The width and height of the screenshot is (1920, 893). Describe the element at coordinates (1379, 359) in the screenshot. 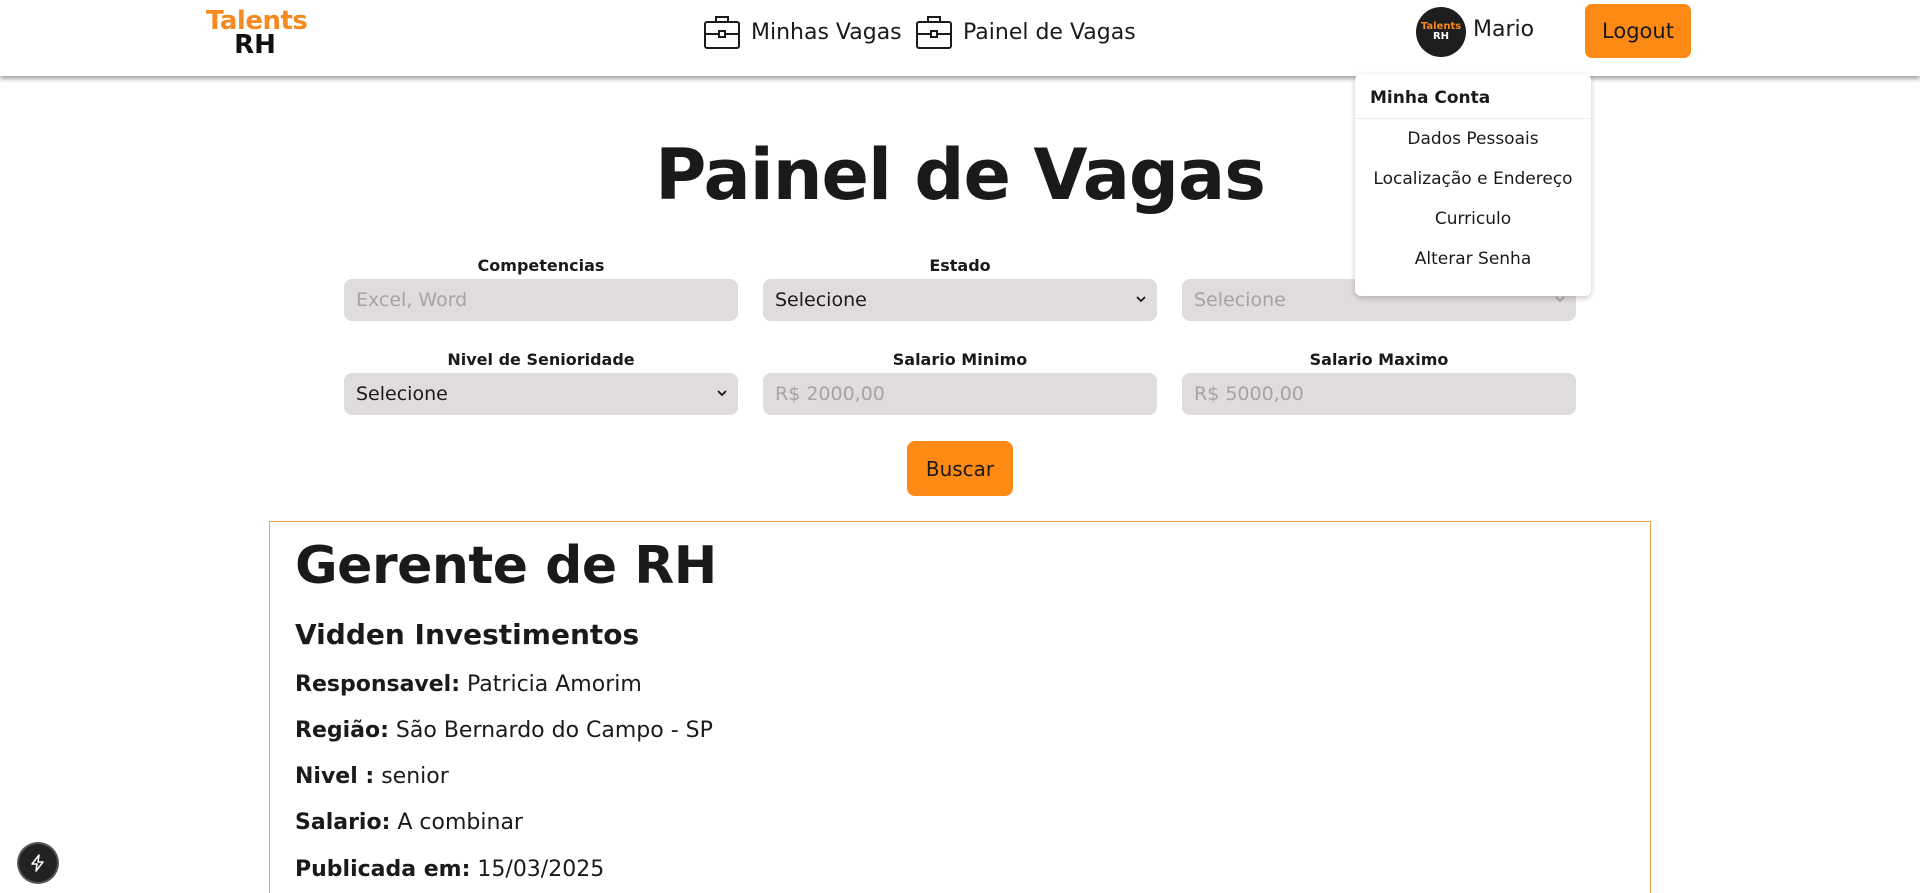

I see `salario-maximo-label: Salario Maximo` at that location.